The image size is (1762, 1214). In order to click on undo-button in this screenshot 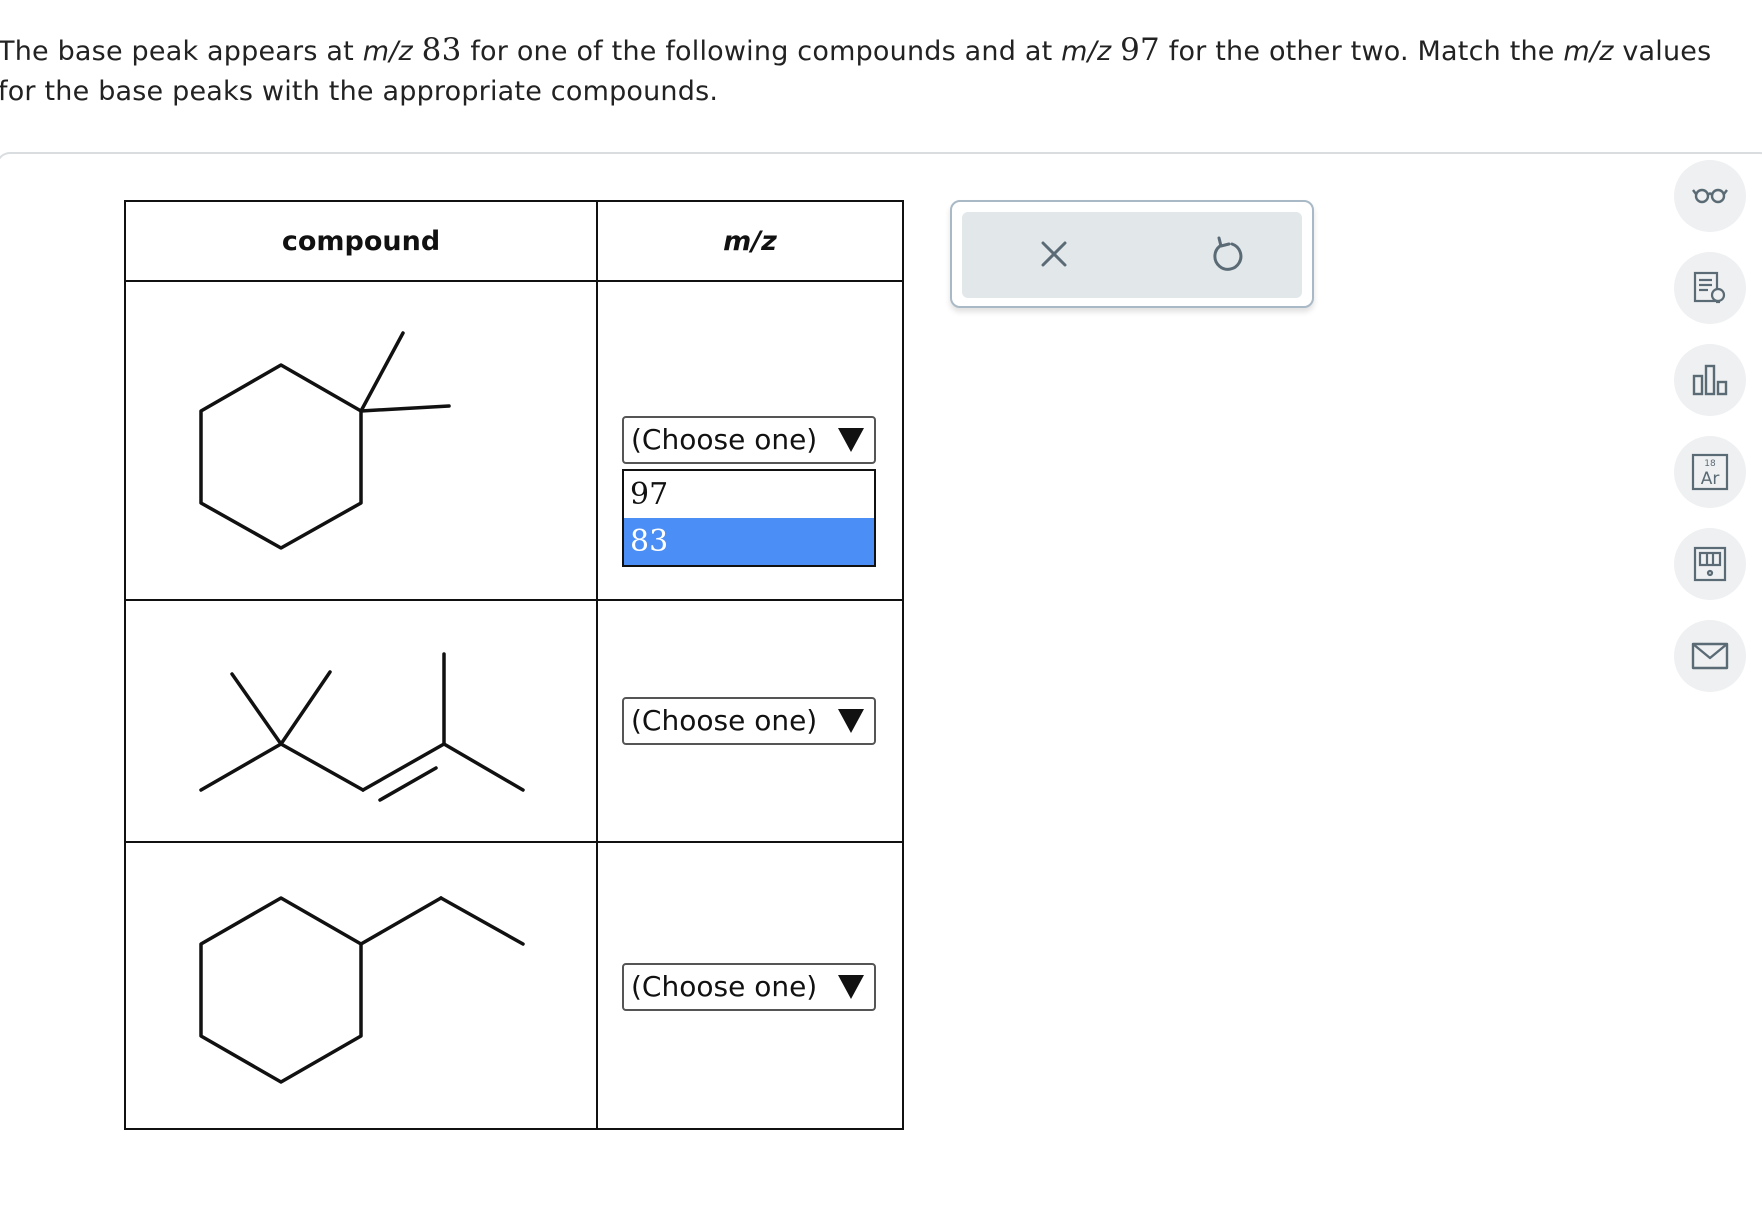, I will do `click(1226, 256)`.